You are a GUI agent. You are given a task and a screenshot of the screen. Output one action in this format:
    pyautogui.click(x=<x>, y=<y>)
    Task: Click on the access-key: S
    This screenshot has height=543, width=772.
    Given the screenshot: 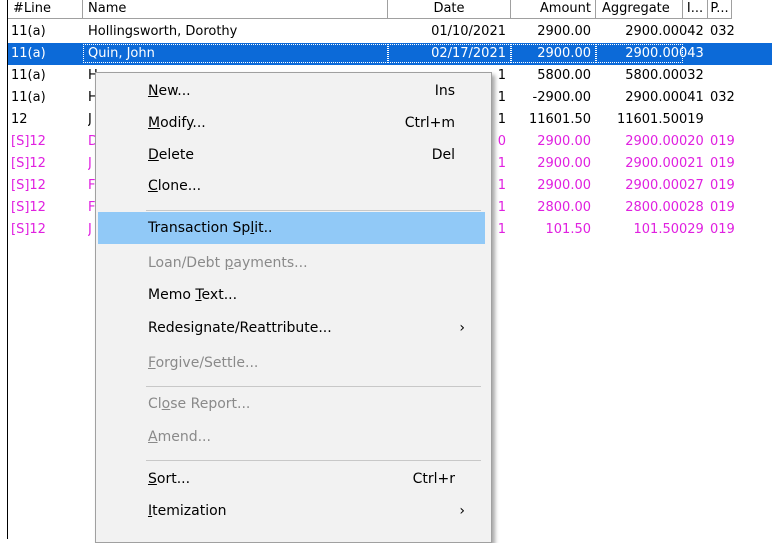 What is the action you would take?
    pyautogui.click(x=152, y=479)
    